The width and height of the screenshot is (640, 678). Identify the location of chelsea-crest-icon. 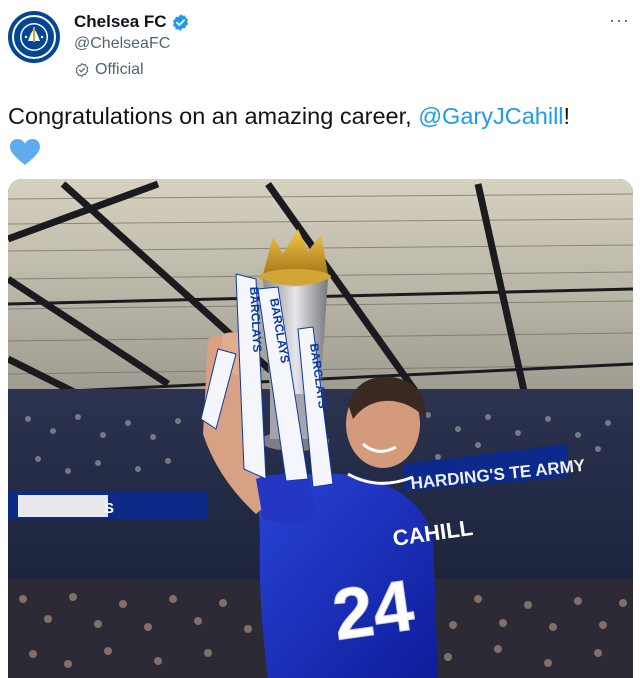
(34, 37).